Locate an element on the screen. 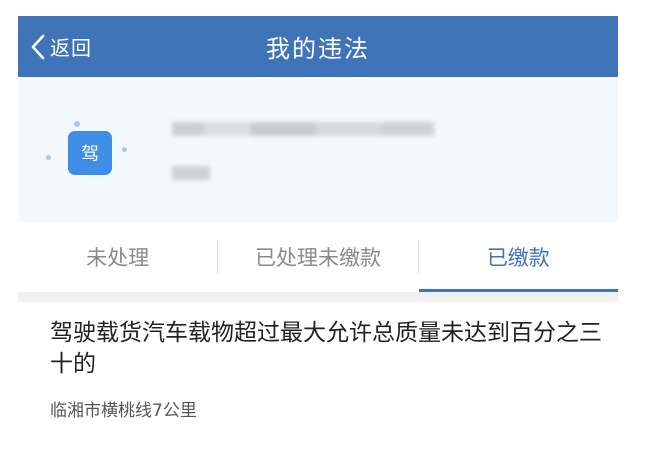 The height and width of the screenshot is (455, 664). driver-badge-icon: 驾 is located at coordinates (88, 149).